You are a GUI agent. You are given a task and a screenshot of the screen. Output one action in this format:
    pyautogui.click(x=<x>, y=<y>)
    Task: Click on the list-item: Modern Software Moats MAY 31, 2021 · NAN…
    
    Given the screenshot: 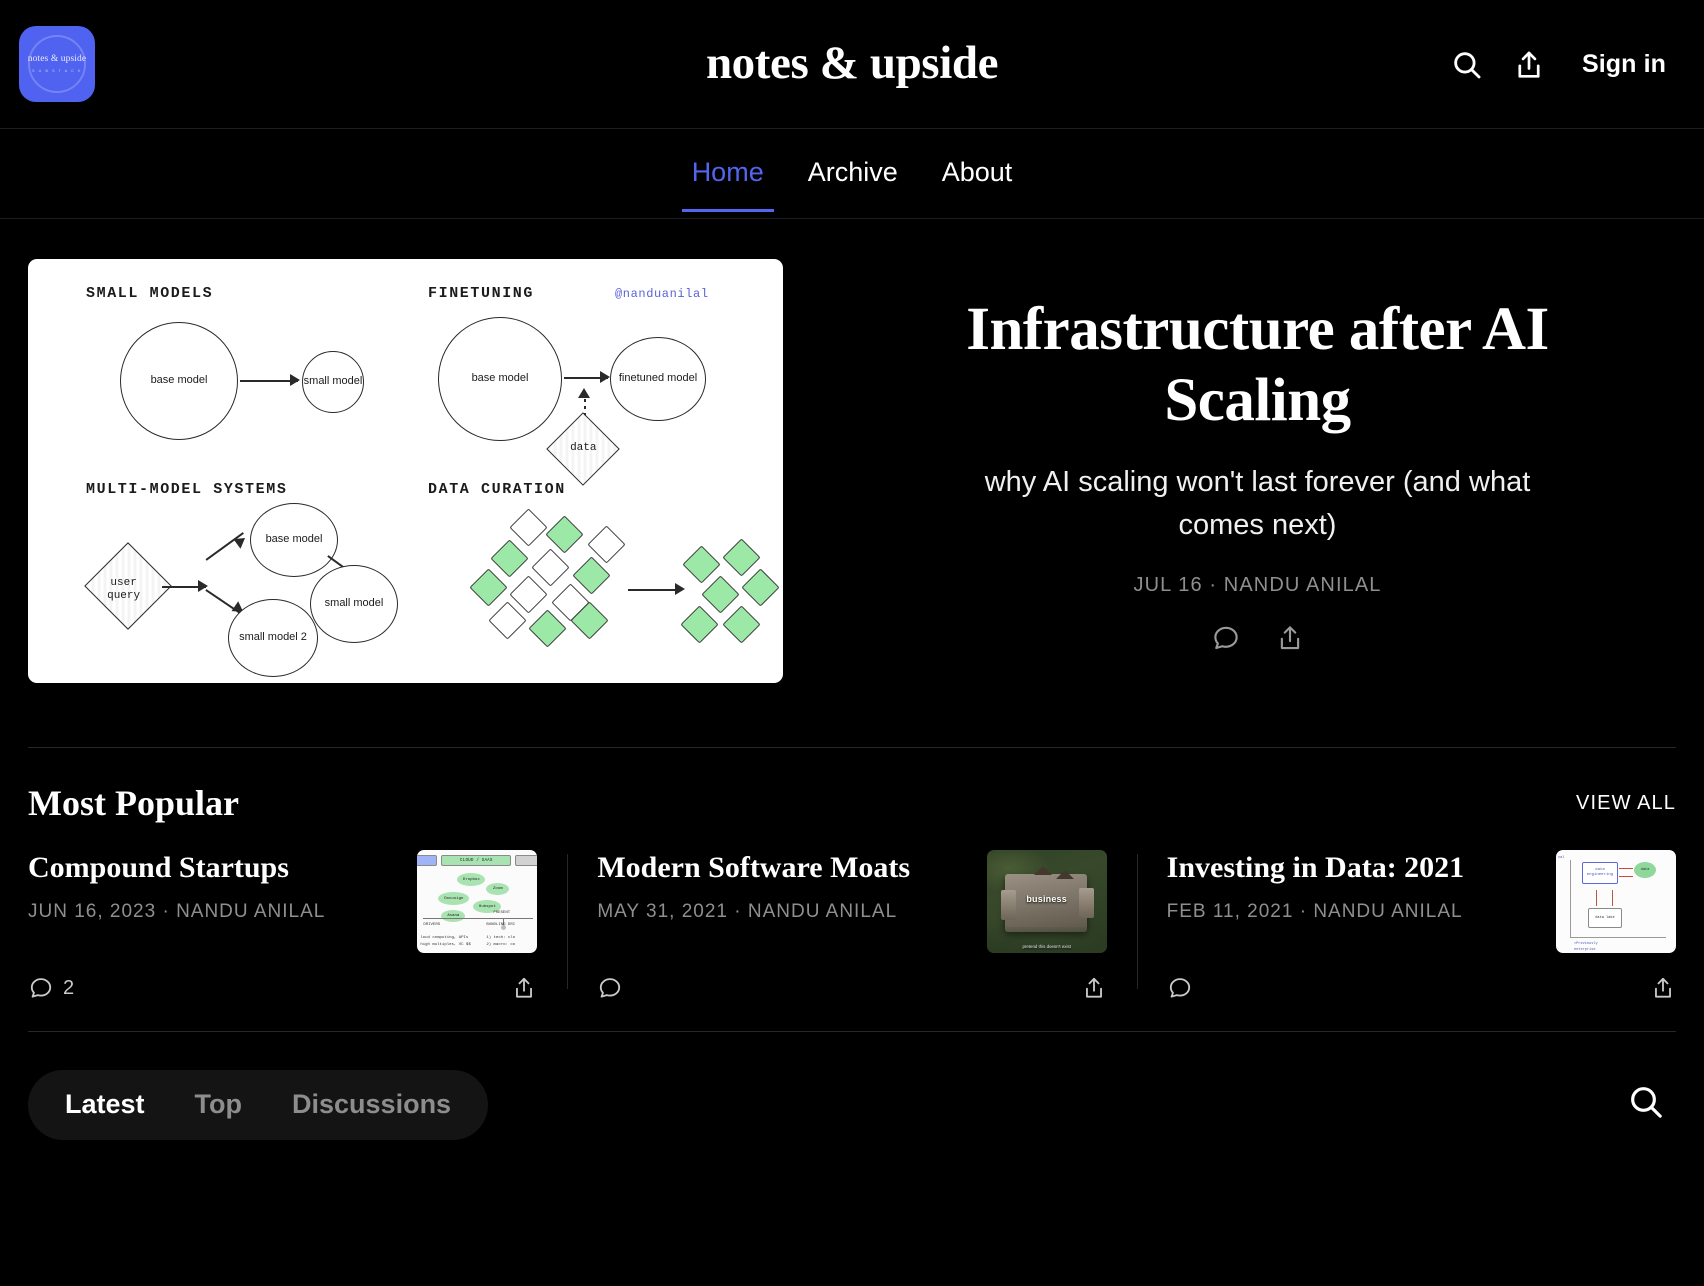 What is the action you would take?
    pyautogui.click(x=851, y=925)
    